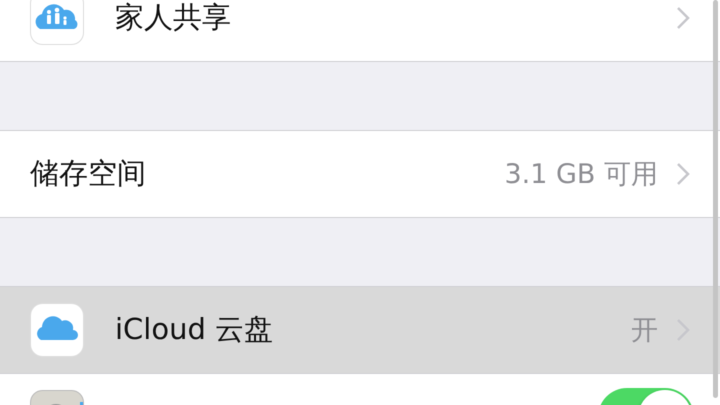 Image resolution: width=720 pixels, height=405 pixels. Describe the element at coordinates (644, 331) in the screenshot. I see `row-value: 开` at that location.